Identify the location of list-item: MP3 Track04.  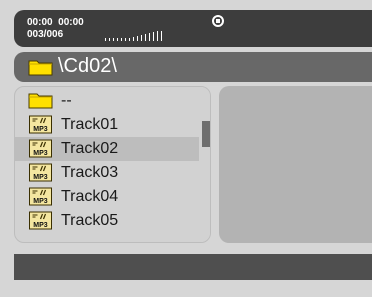
(107, 197).